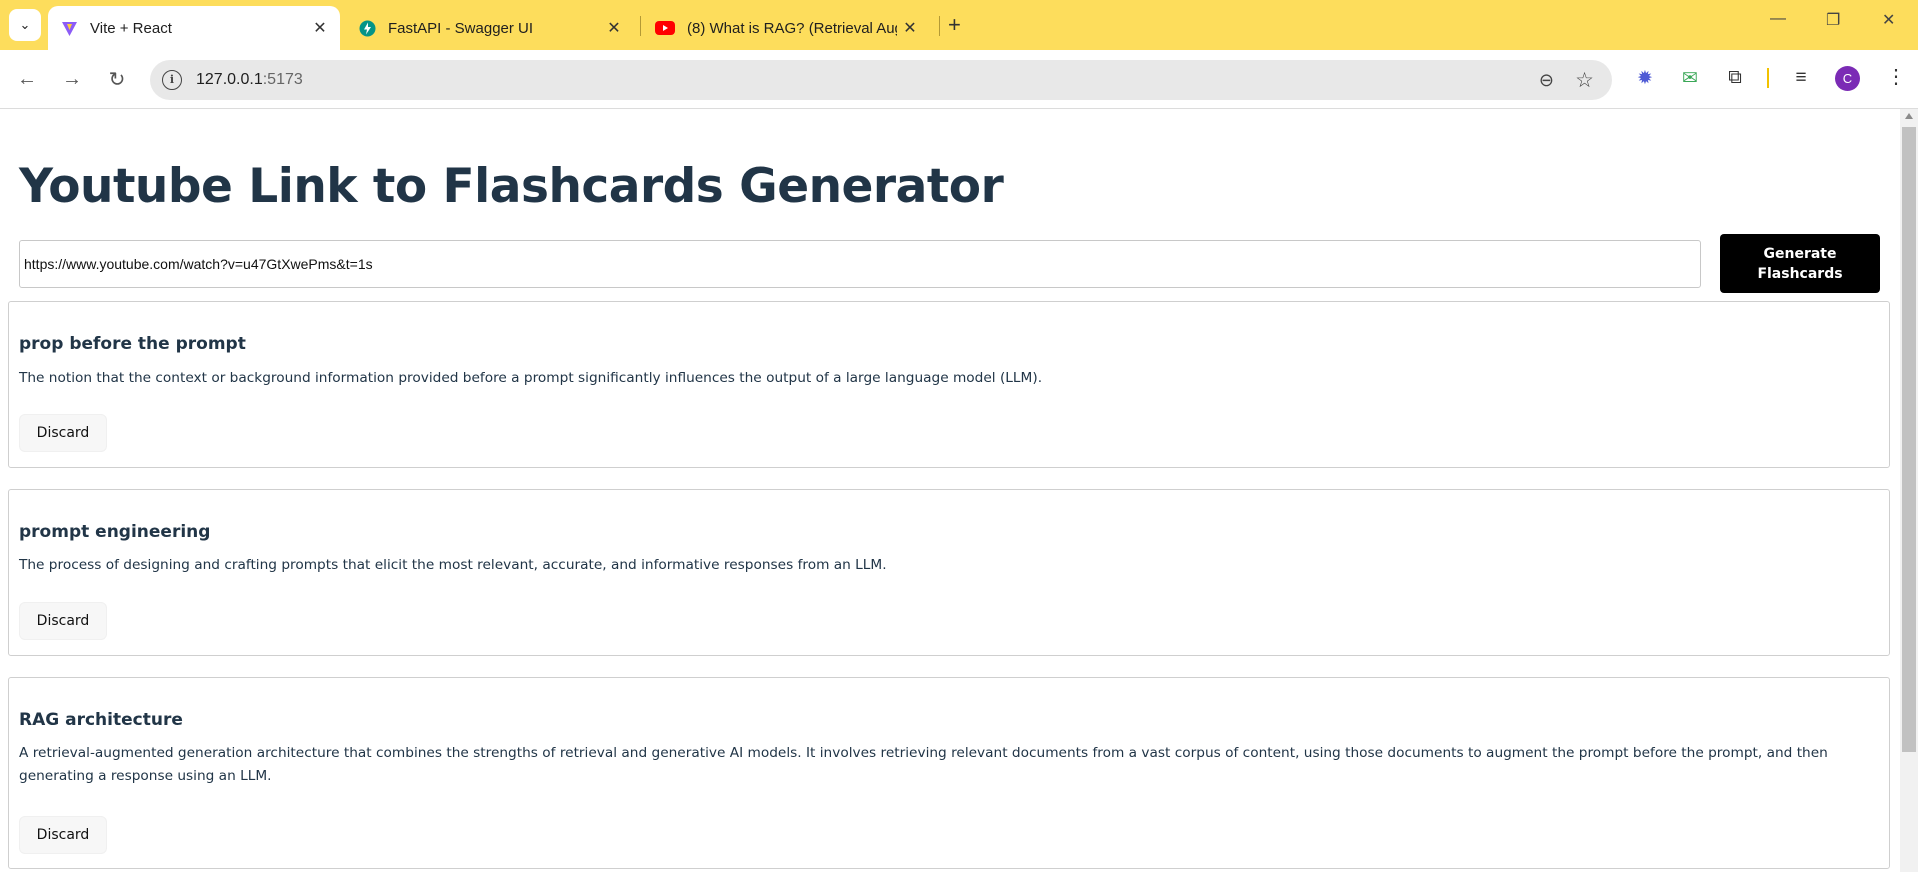 This screenshot has height=872, width=1918. Describe the element at coordinates (1896, 76) in the screenshot. I see `browser-menu-icon: ⋮` at that location.